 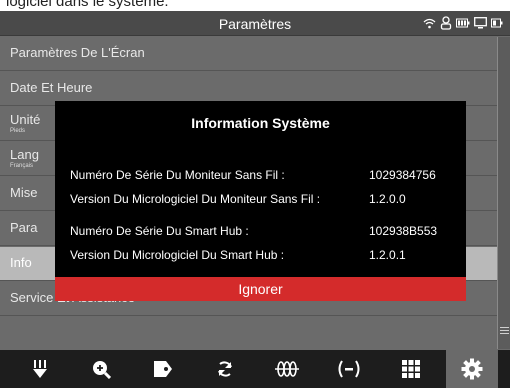 I want to click on bottom-toolbar, so click(x=255, y=369).